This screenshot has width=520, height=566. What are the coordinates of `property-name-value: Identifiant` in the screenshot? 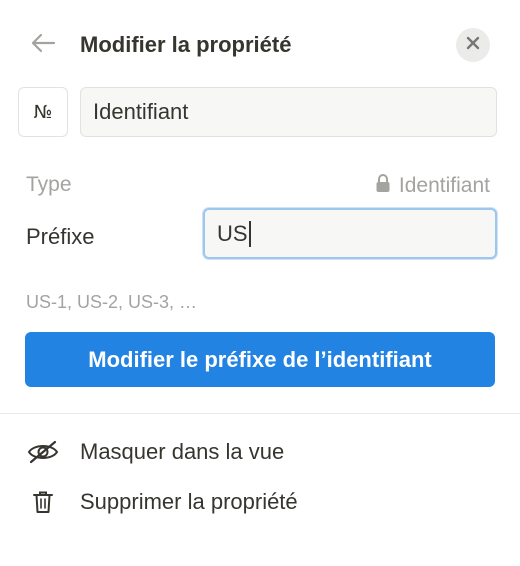 It's located at (141, 111).